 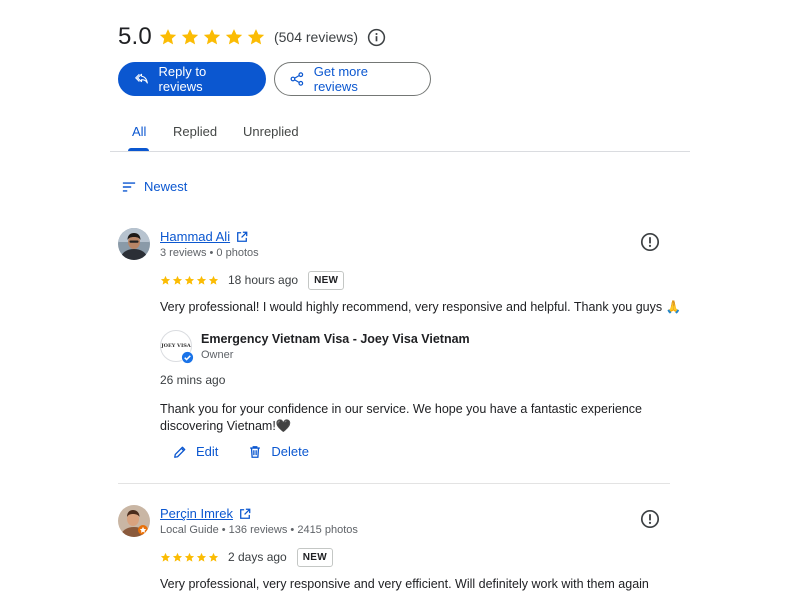 I want to click on reply-actions: Edit Delete, so click(x=241, y=451).